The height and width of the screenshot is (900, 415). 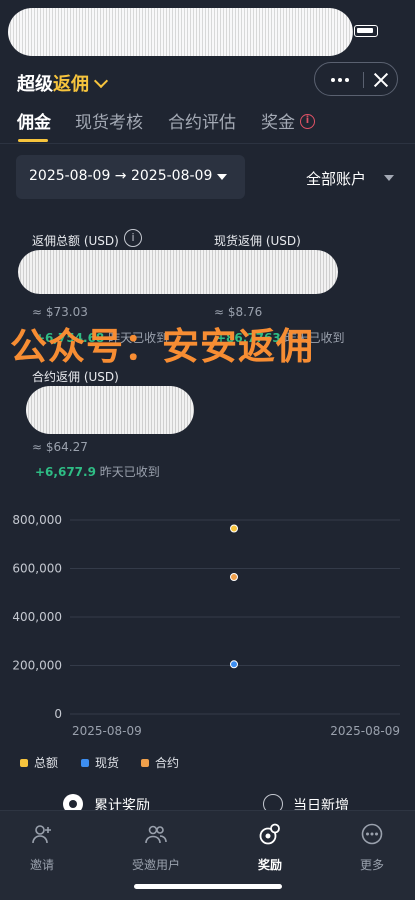 I want to click on spot-label: 现货返佣 (USD), so click(x=257, y=241).